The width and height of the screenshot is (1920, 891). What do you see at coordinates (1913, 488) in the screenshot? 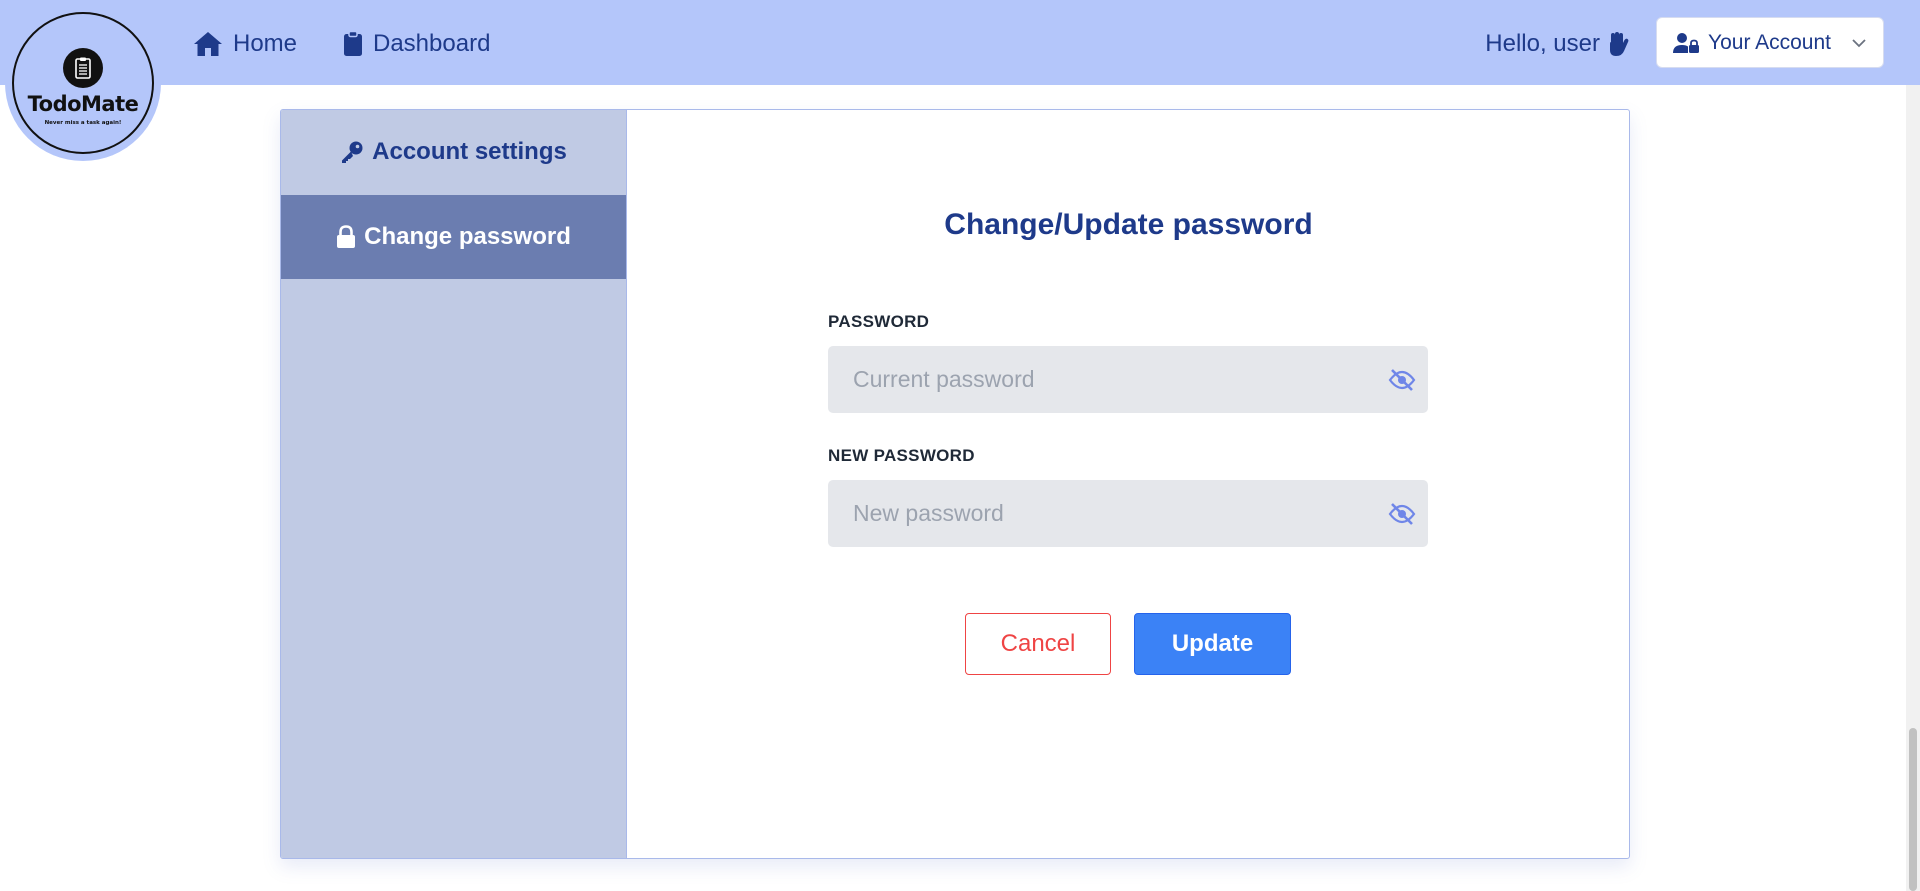
I see `page-scrollbar` at bounding box center [1913, 488].